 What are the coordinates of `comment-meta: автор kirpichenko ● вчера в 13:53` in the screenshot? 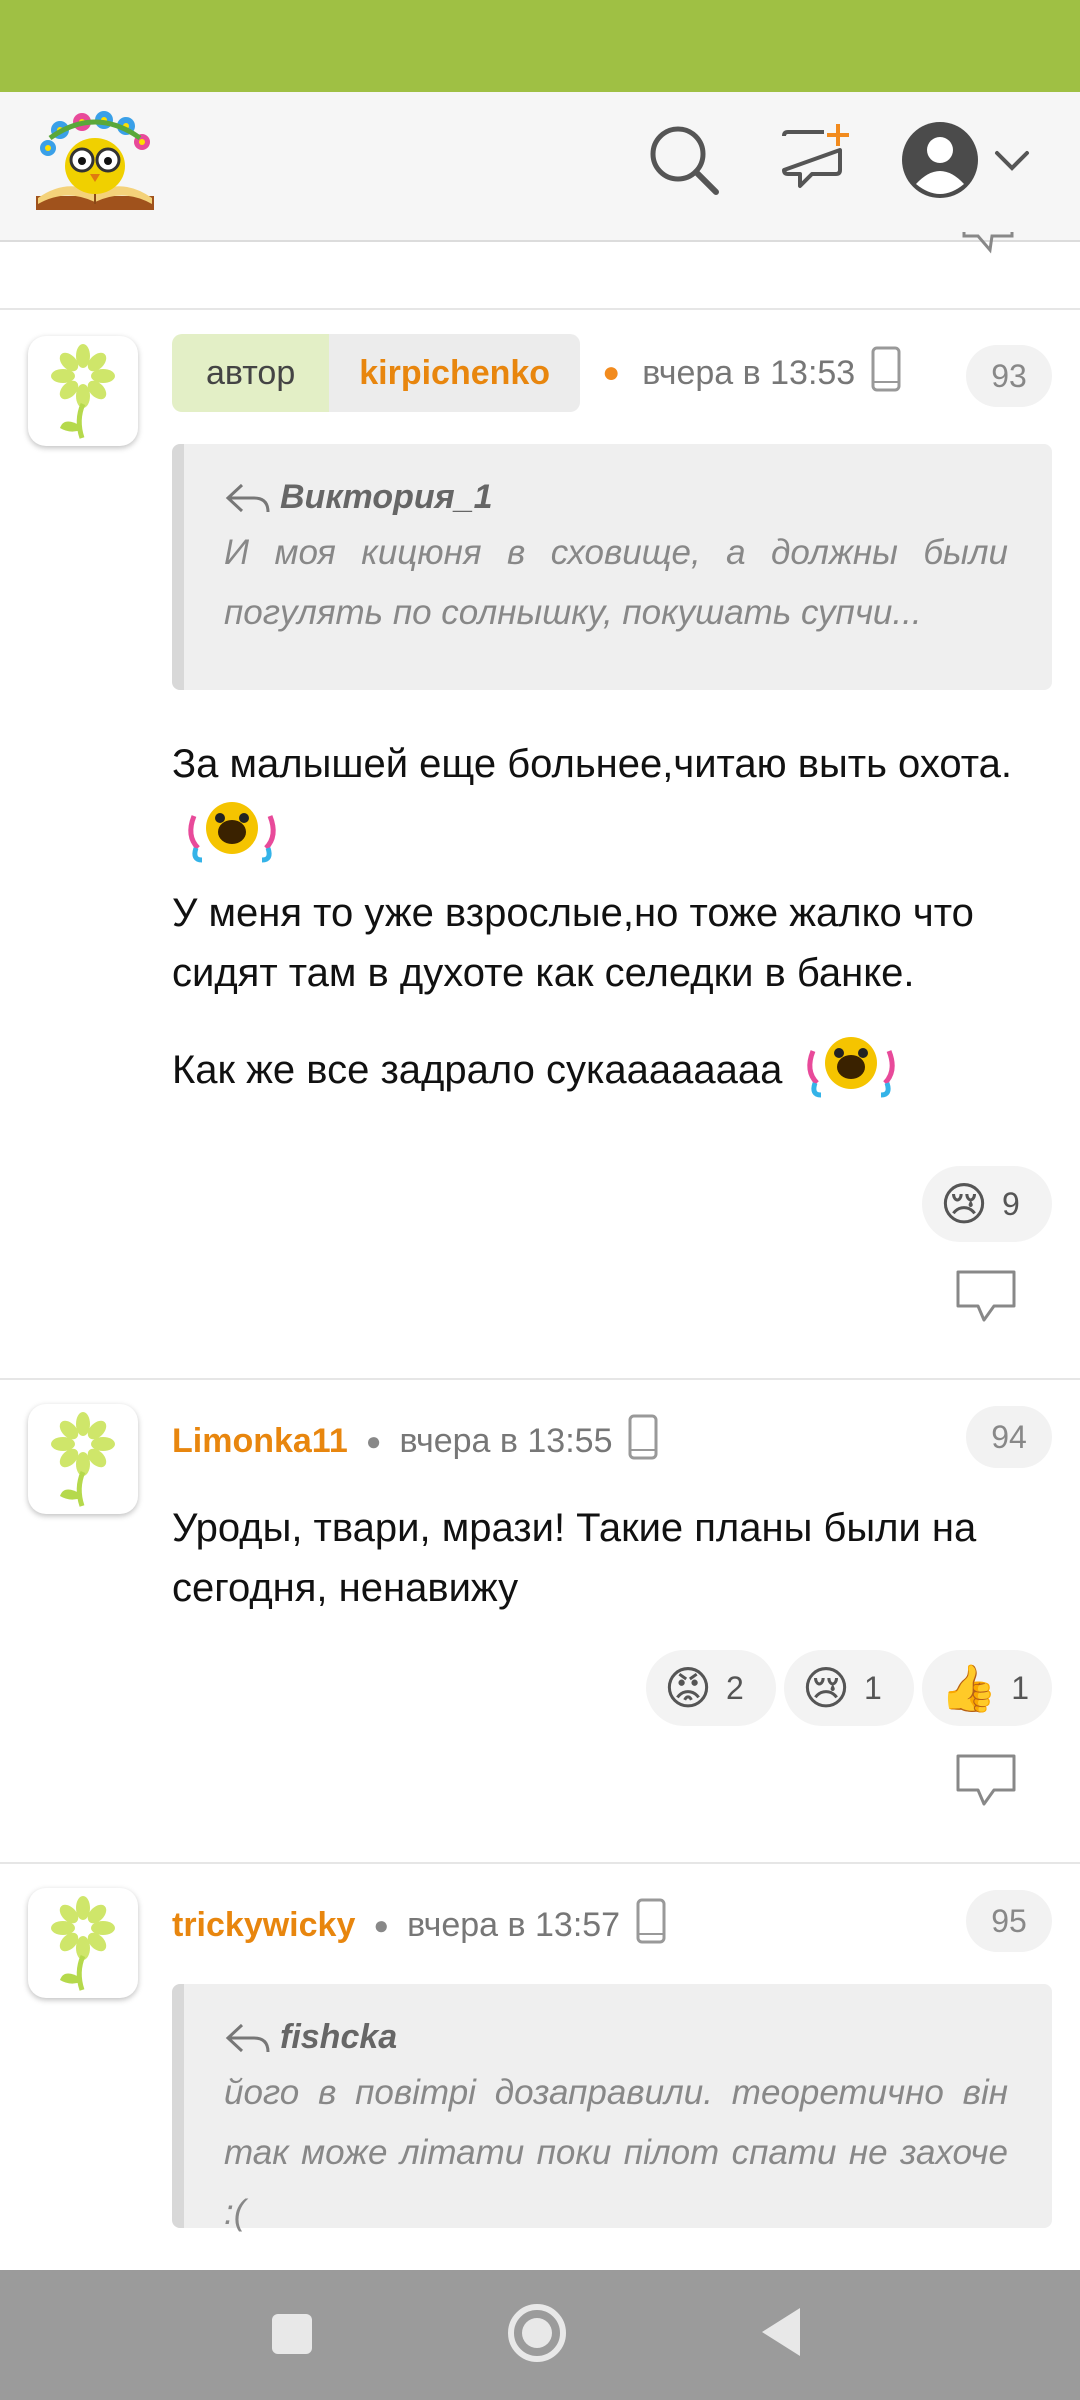 It's located at (536, 373).